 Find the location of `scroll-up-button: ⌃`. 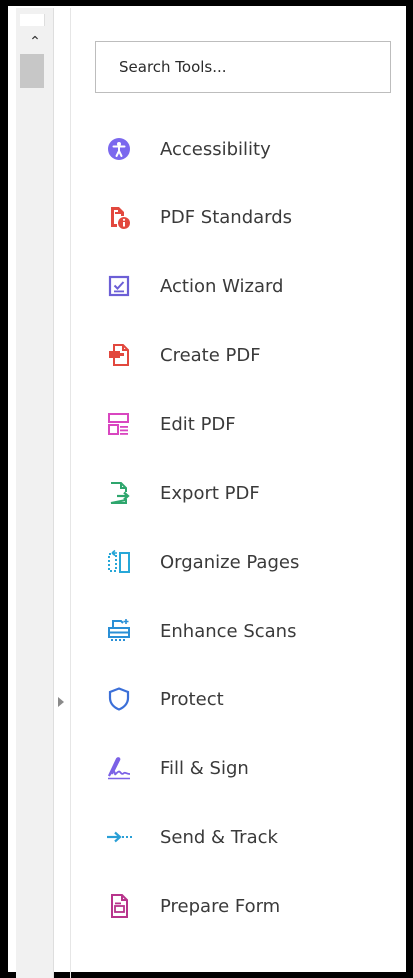

scroll-up-button: ⌃ is located at coordinates (35, 42).